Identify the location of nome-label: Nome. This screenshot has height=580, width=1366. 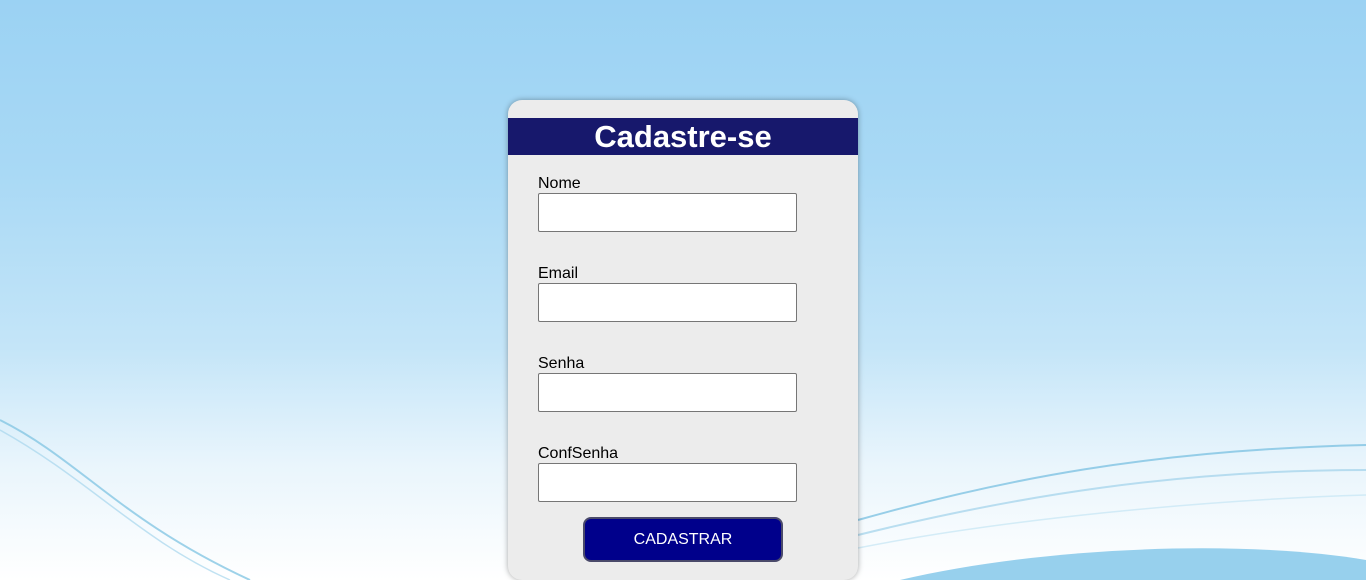
(559, 183).